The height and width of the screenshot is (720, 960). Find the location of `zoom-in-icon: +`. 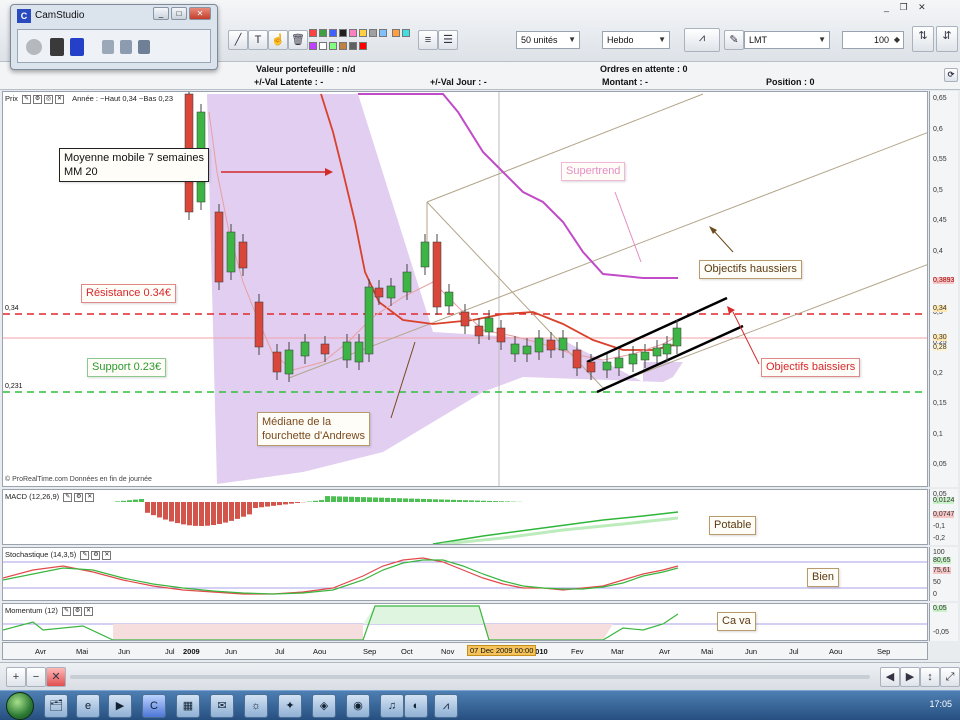

zoom-in-icon: + is located at coordinates (16, 677).